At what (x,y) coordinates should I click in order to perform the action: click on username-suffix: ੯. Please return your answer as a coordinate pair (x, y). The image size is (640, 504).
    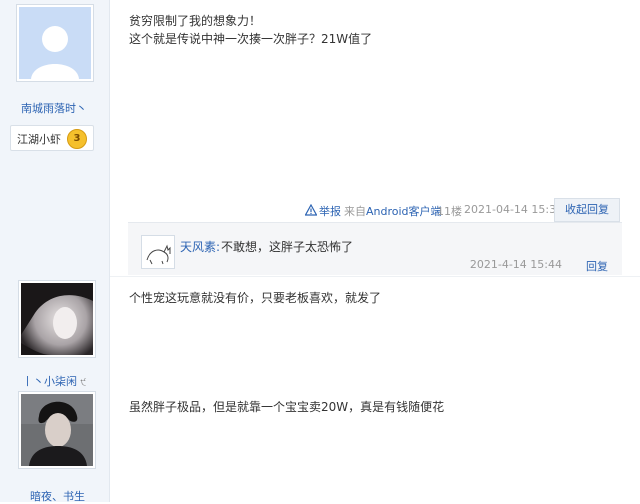
    Looking at the image, I should click on (83, 383).